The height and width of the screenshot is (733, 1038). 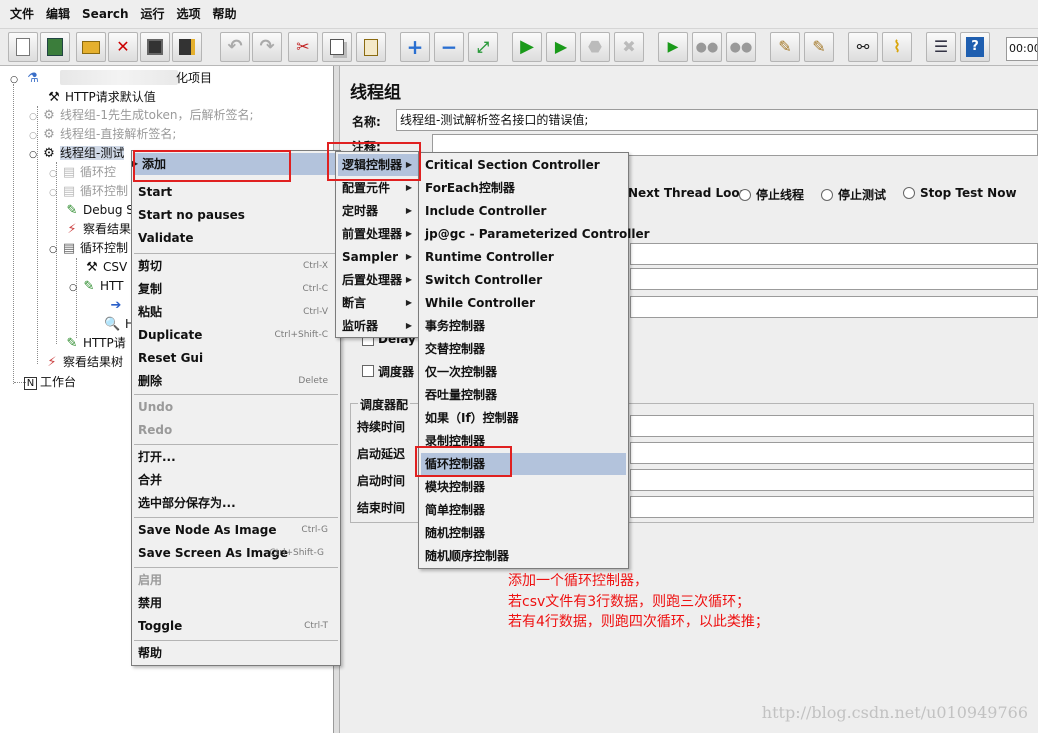 I want to click on menu-edit: 编辑, so click(x=58, y=14).